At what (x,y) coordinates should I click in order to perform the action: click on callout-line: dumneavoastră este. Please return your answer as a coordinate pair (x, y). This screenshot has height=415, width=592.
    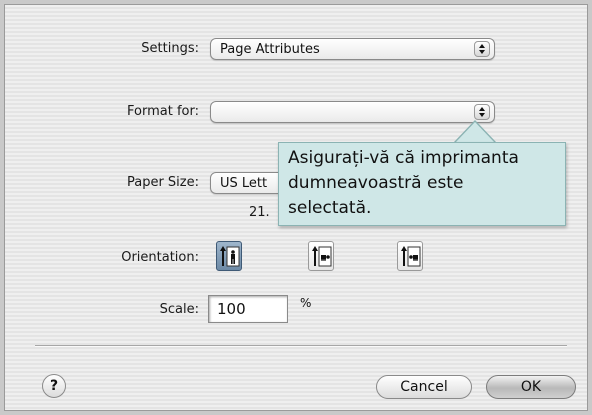
    Looking at the image, I should click on (376, 183).